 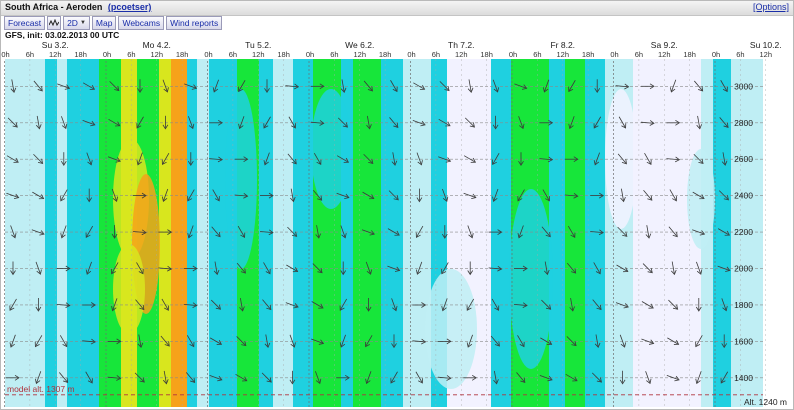 I want to click on wind-reports-tab: Wind reports, so click(x=194, y=23).